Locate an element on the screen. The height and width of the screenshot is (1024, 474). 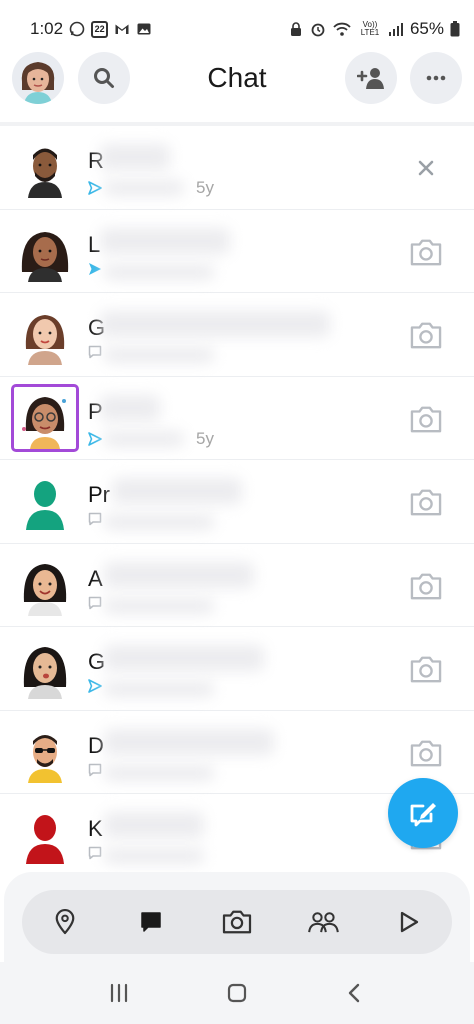
lock-icon is located at coordinates (295, 29).